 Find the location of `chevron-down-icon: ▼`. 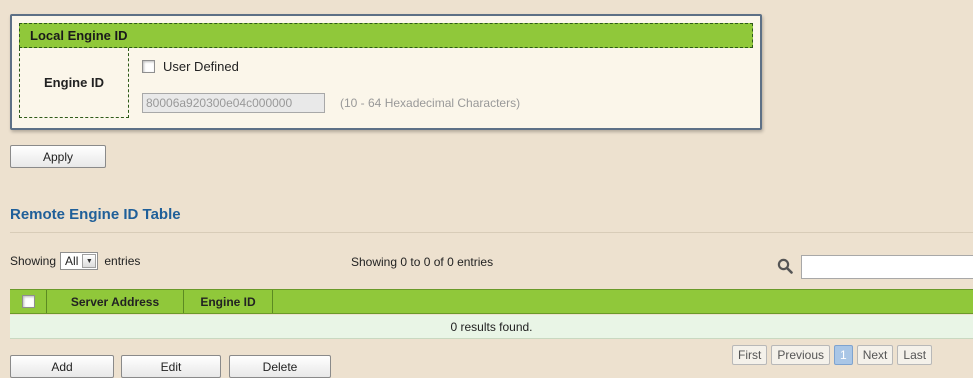

chevron-down-icon: ▼ is located at coordinates (89, 261).